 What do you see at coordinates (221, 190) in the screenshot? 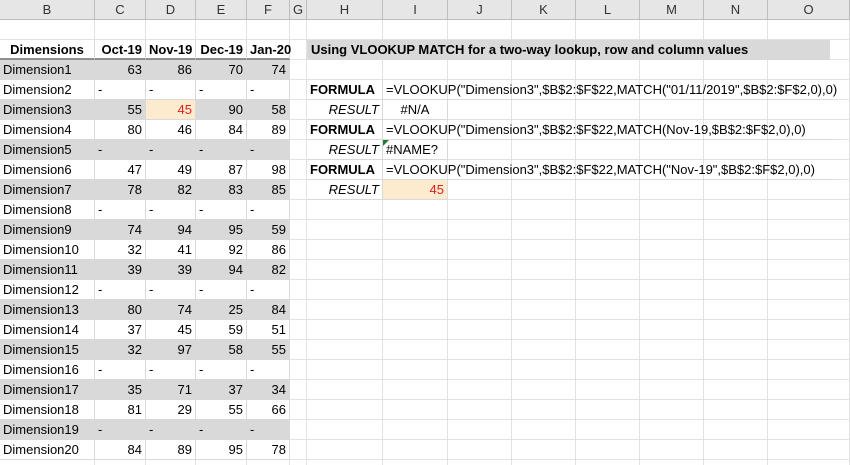
I see `table-cell: 83` at bounding box center [221, 190].